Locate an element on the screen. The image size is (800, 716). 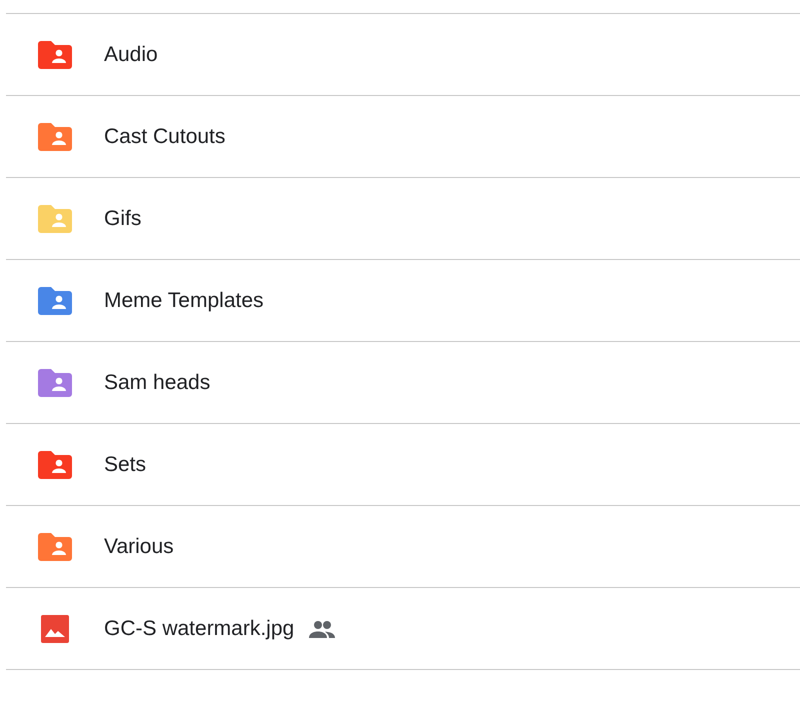
image-file-icon is located at coordinates (55, 628).